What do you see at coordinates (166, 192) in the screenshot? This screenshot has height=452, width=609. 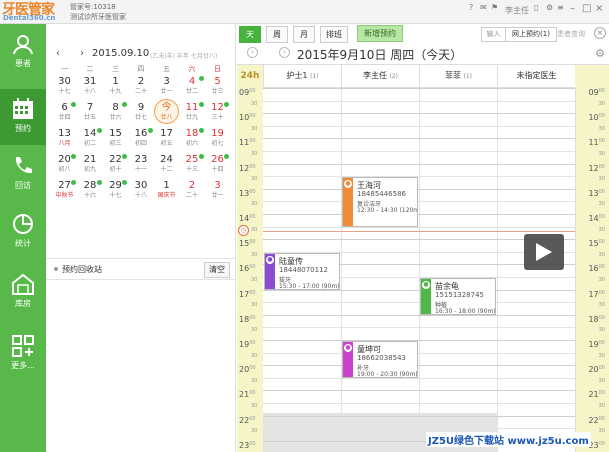 I see `calendar-day: 1 国庆节` at bounding box center [166, 192].